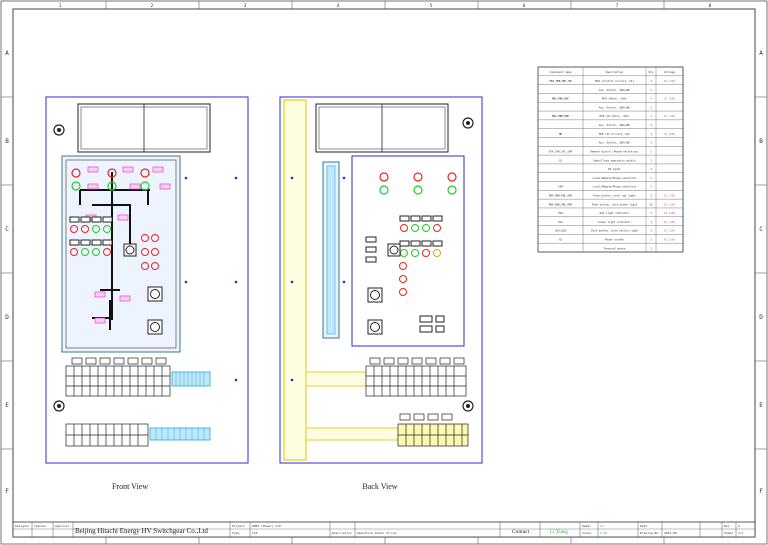 The image size is (768, 545). I want to click on row-letter: A, so click(7, 53).